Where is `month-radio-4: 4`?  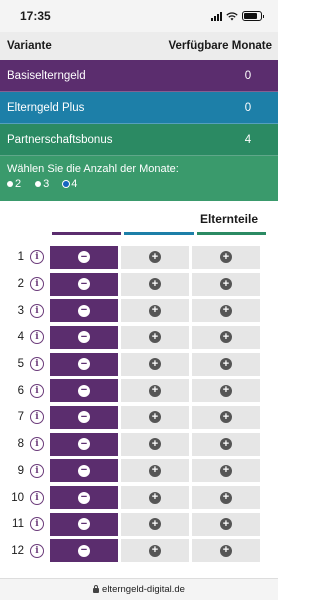
month-radio-4: 4 is located at coordinates (70, 184).